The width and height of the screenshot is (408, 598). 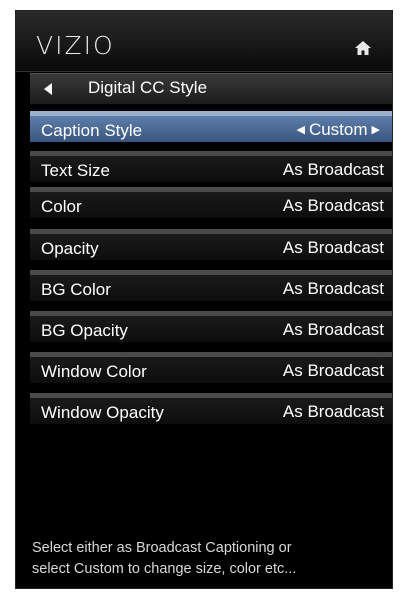 What do you see at coordinates (300, 129) in the screenshot?
I see `chevron-left-icon: ◀` at bounding box center [300, 129].